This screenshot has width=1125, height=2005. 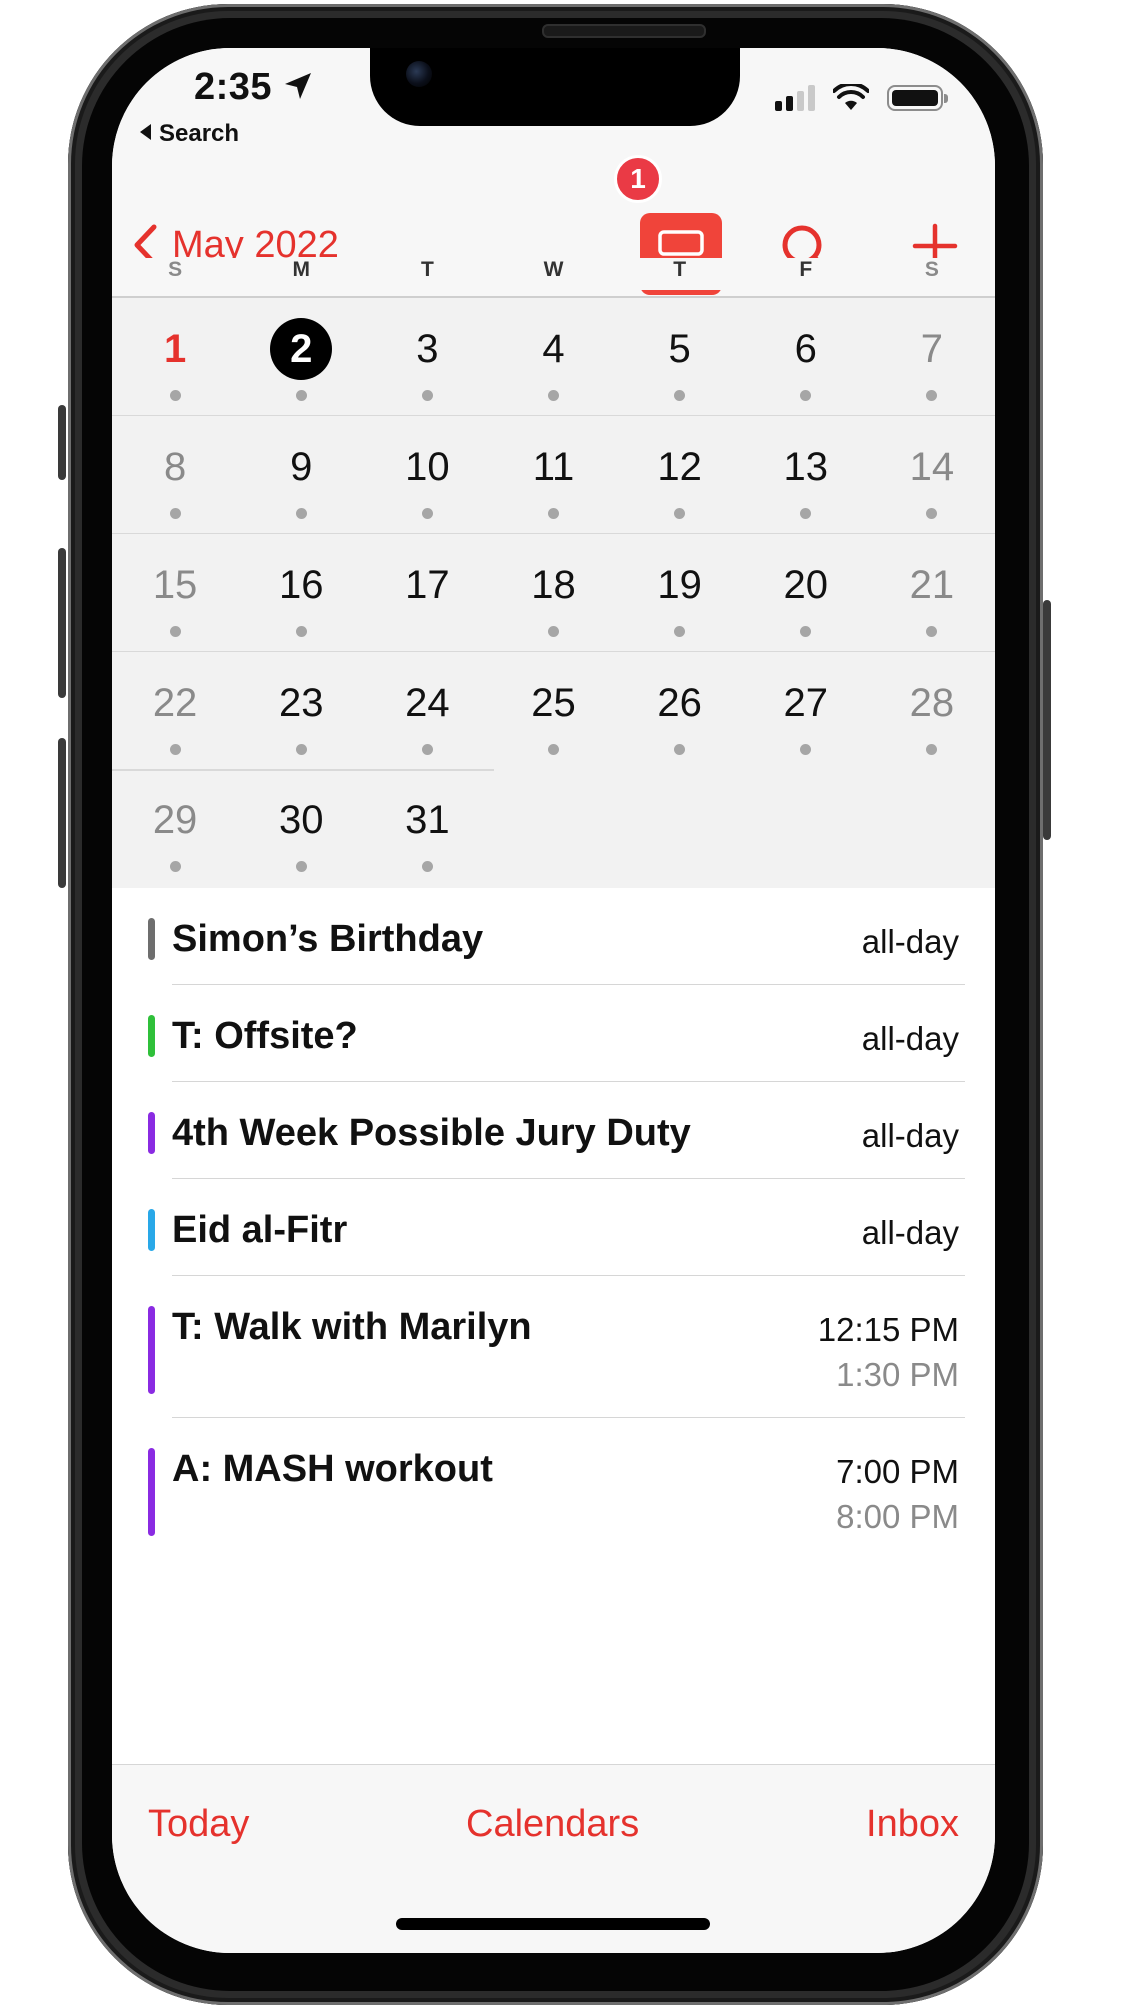 What do you see at coordinates (301, 349) in the screenshot?
I see `day-number: 2` at bounding box center [301, 349].